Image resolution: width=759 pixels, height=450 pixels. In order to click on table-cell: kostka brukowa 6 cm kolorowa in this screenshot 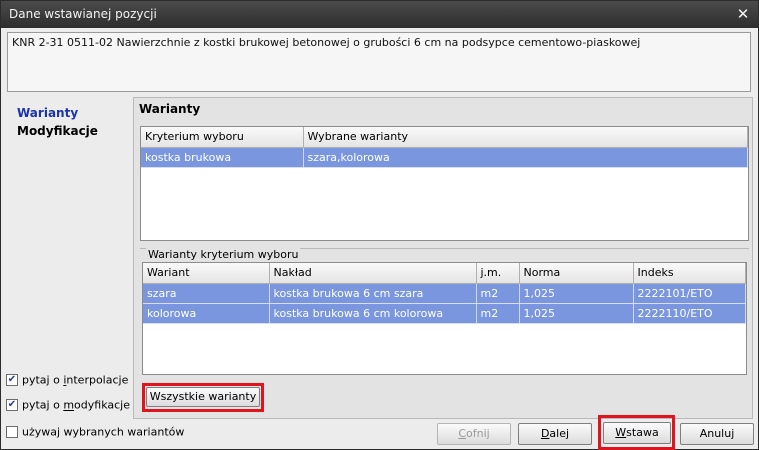, I will do `click(373, 313)`.